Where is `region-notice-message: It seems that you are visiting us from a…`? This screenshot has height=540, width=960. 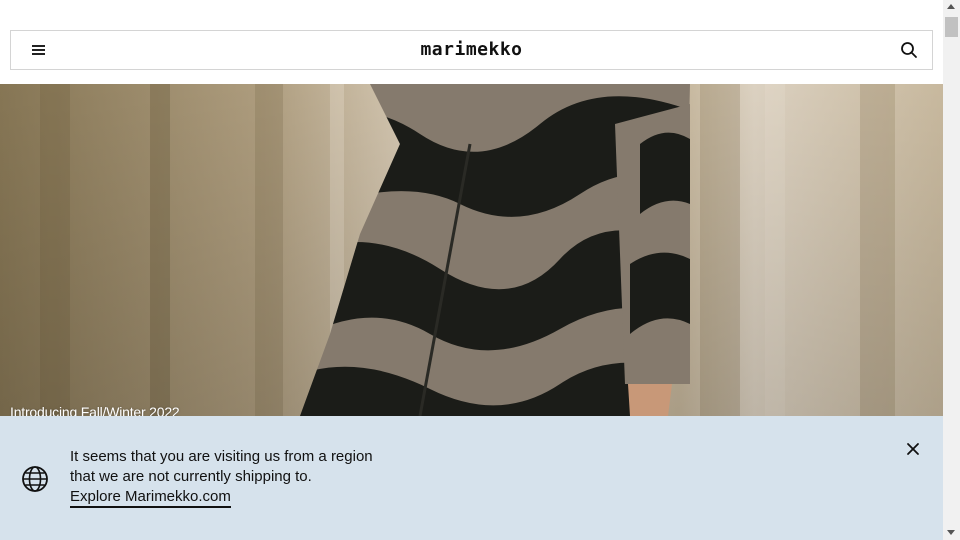 region-notice-message: It seems that you are visiting us from a… is located at coordinates (221, 477).